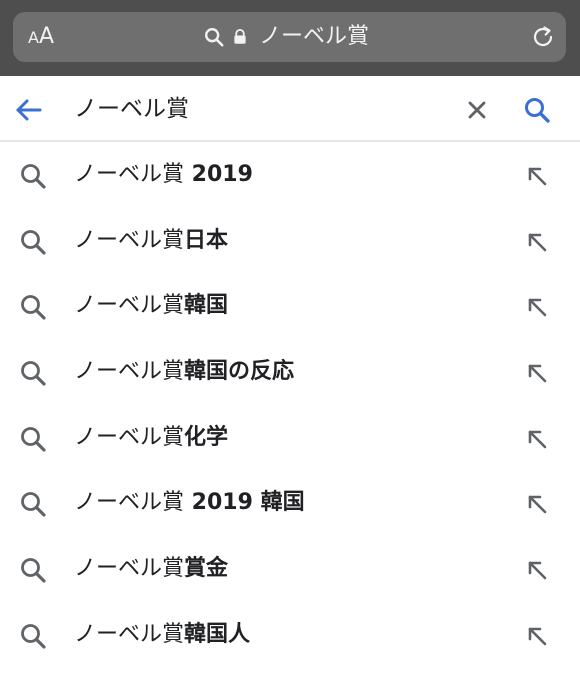  Describe the element at coordinates (240, 36) in the screenshot. I see `lock-icon` at that location.